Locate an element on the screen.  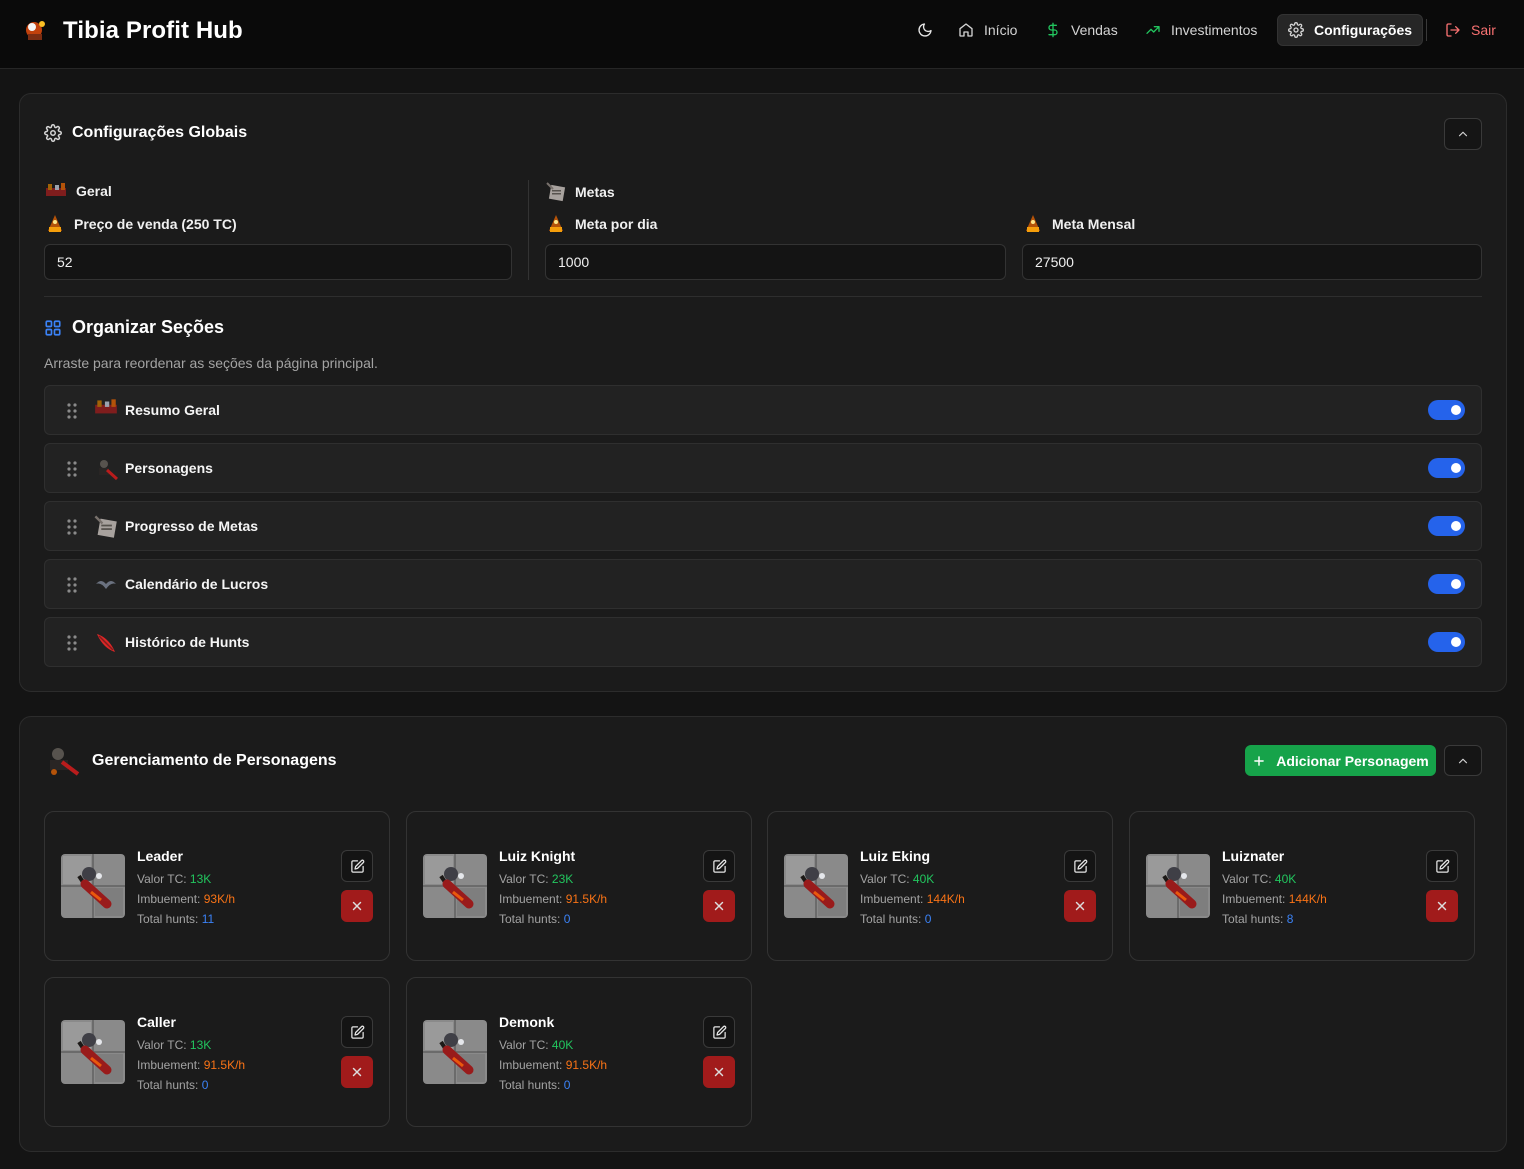
close-icon is located at coordinates (357, 906).